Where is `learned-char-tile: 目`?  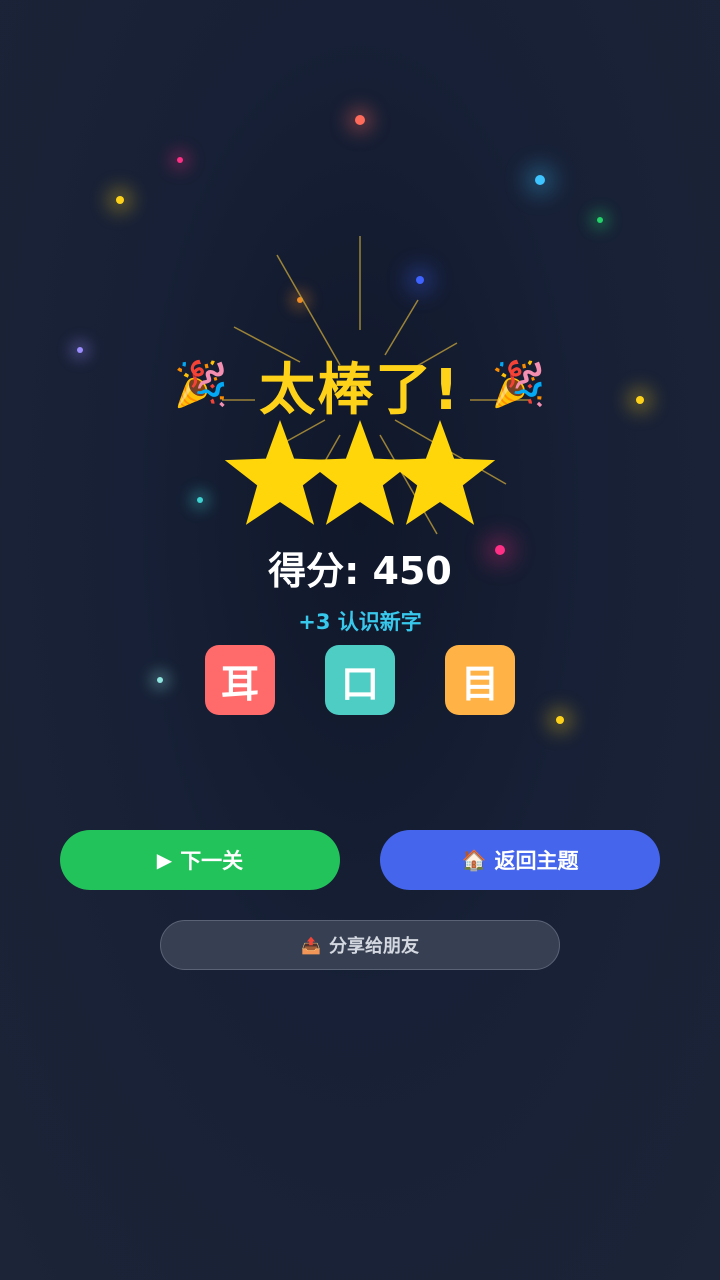
learned-char-tile: 目 is located at coordinates (480, 680).